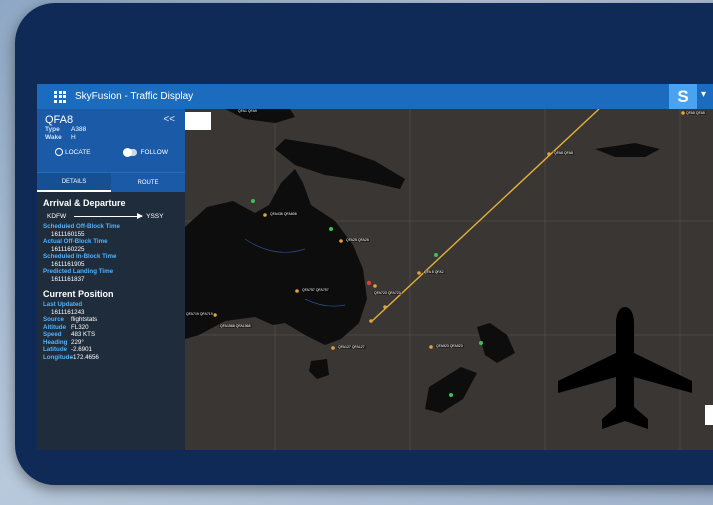 The height and width of the screenshot is (505, 713). What do you see at coordinates (351, 347) in the screenshot?
I see `aircraft-label: QFA127 QFA127` at bounding box center [351, 347].